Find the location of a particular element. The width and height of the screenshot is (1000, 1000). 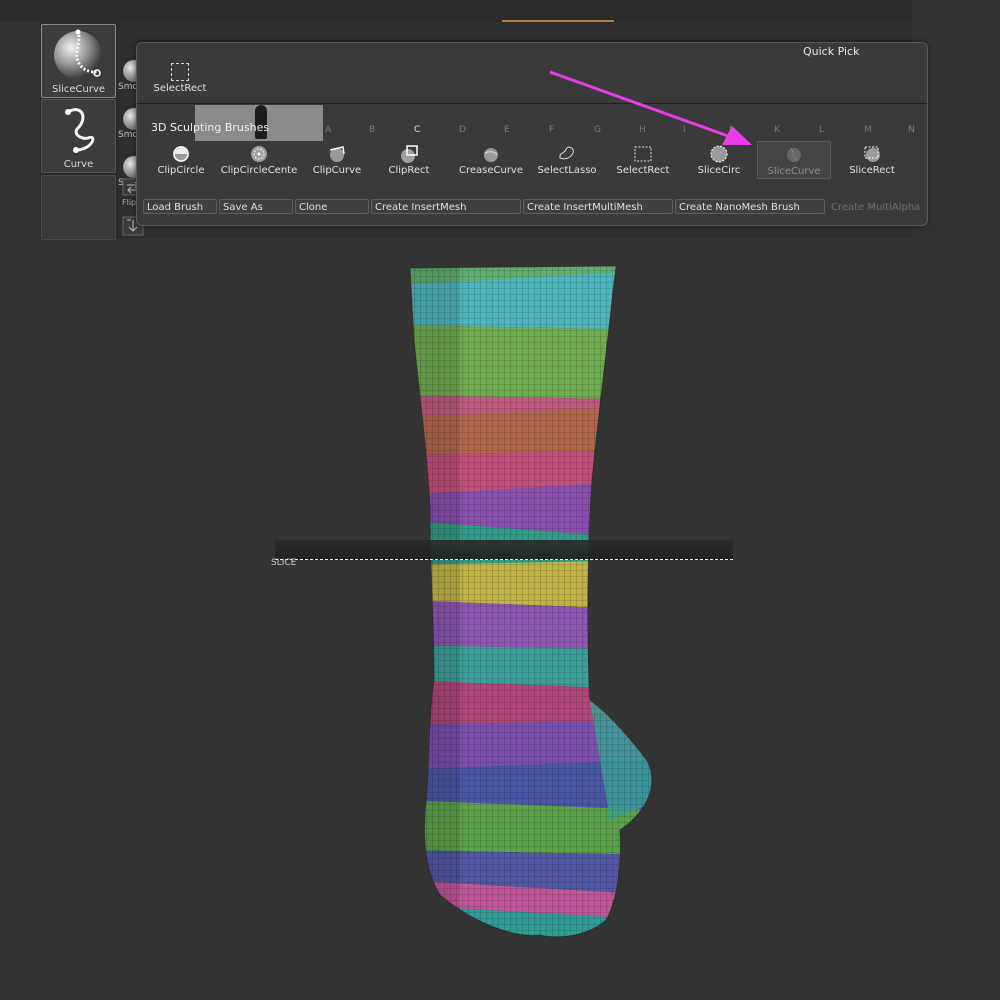

slice-curve-bar is located at coordinates (504, 550).